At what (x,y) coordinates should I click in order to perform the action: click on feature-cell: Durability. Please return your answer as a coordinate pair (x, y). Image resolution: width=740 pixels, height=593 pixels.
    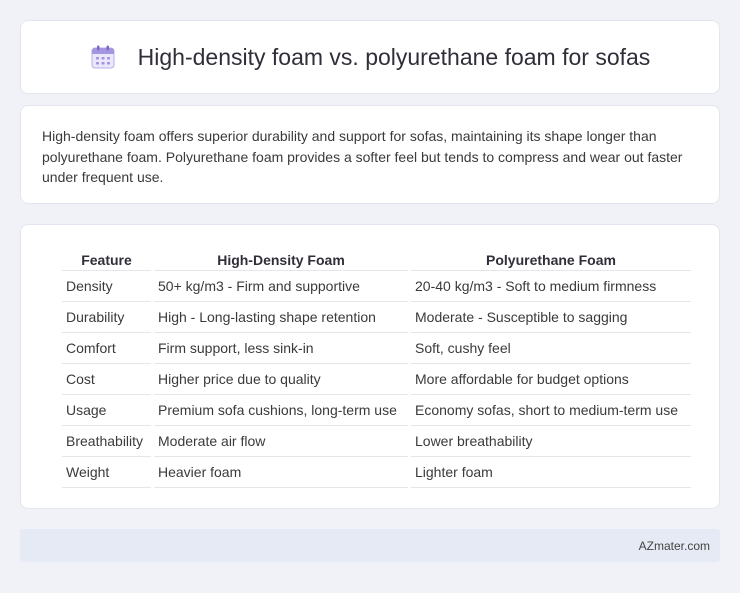
    Looking at the image, I should click on (106, 317).